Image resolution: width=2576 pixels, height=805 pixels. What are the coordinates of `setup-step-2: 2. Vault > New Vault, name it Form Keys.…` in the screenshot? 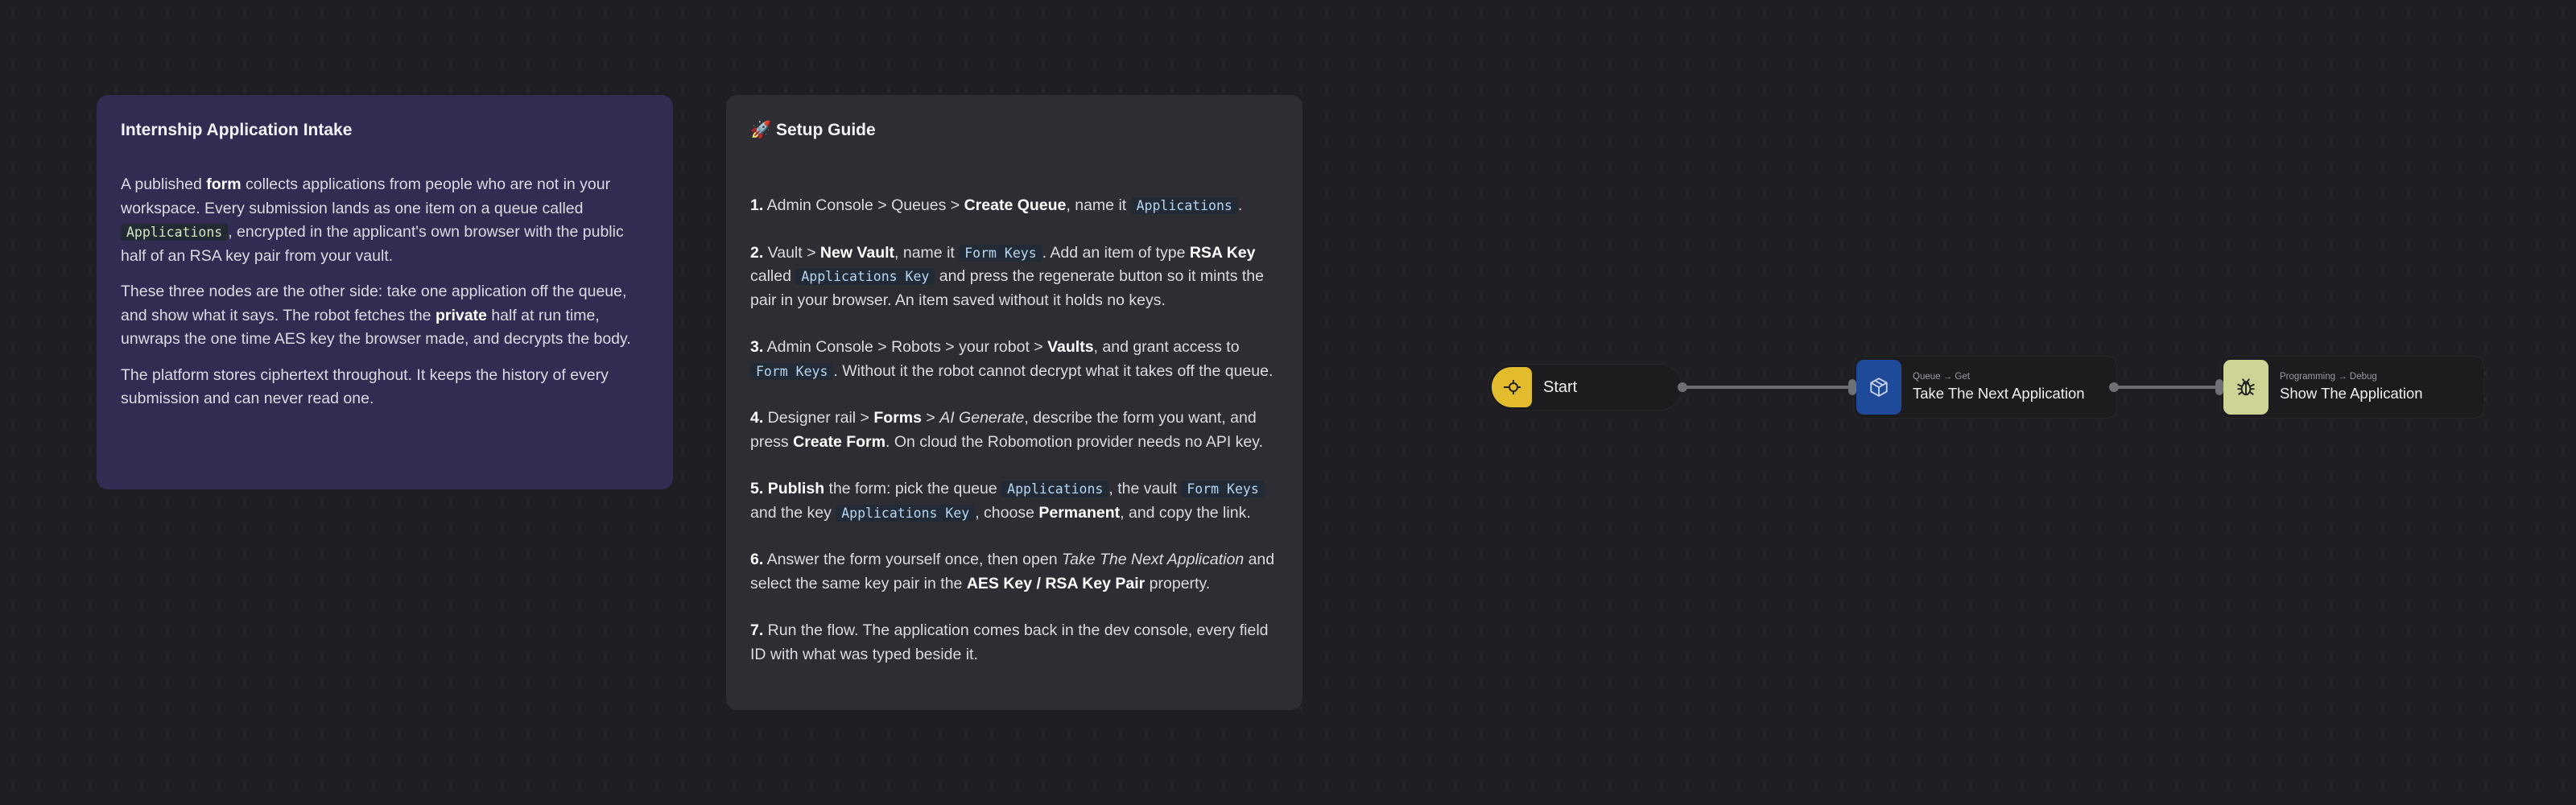 It's located at (1014, 277).